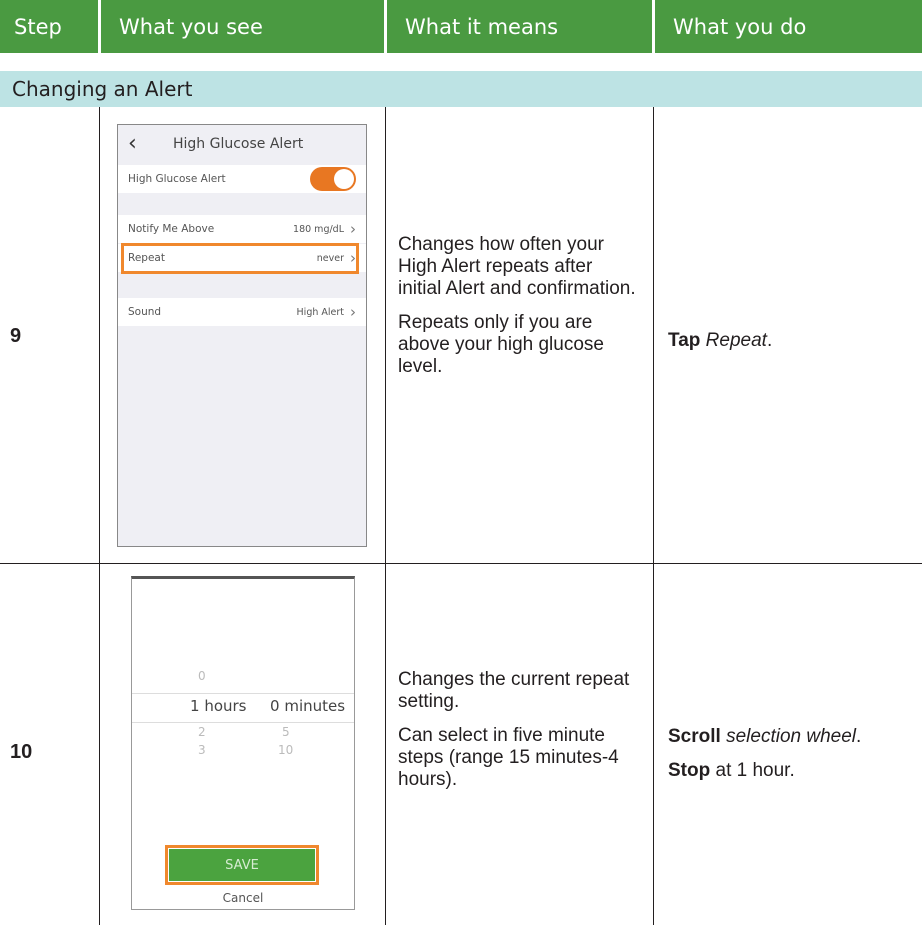 Image resolution: width=922 pixels, height=925 pixels. What do you see at coordinates (202, 676) in the screenshot?
I see `wheel-above-hours: 0` at bounding box center [202, 676].